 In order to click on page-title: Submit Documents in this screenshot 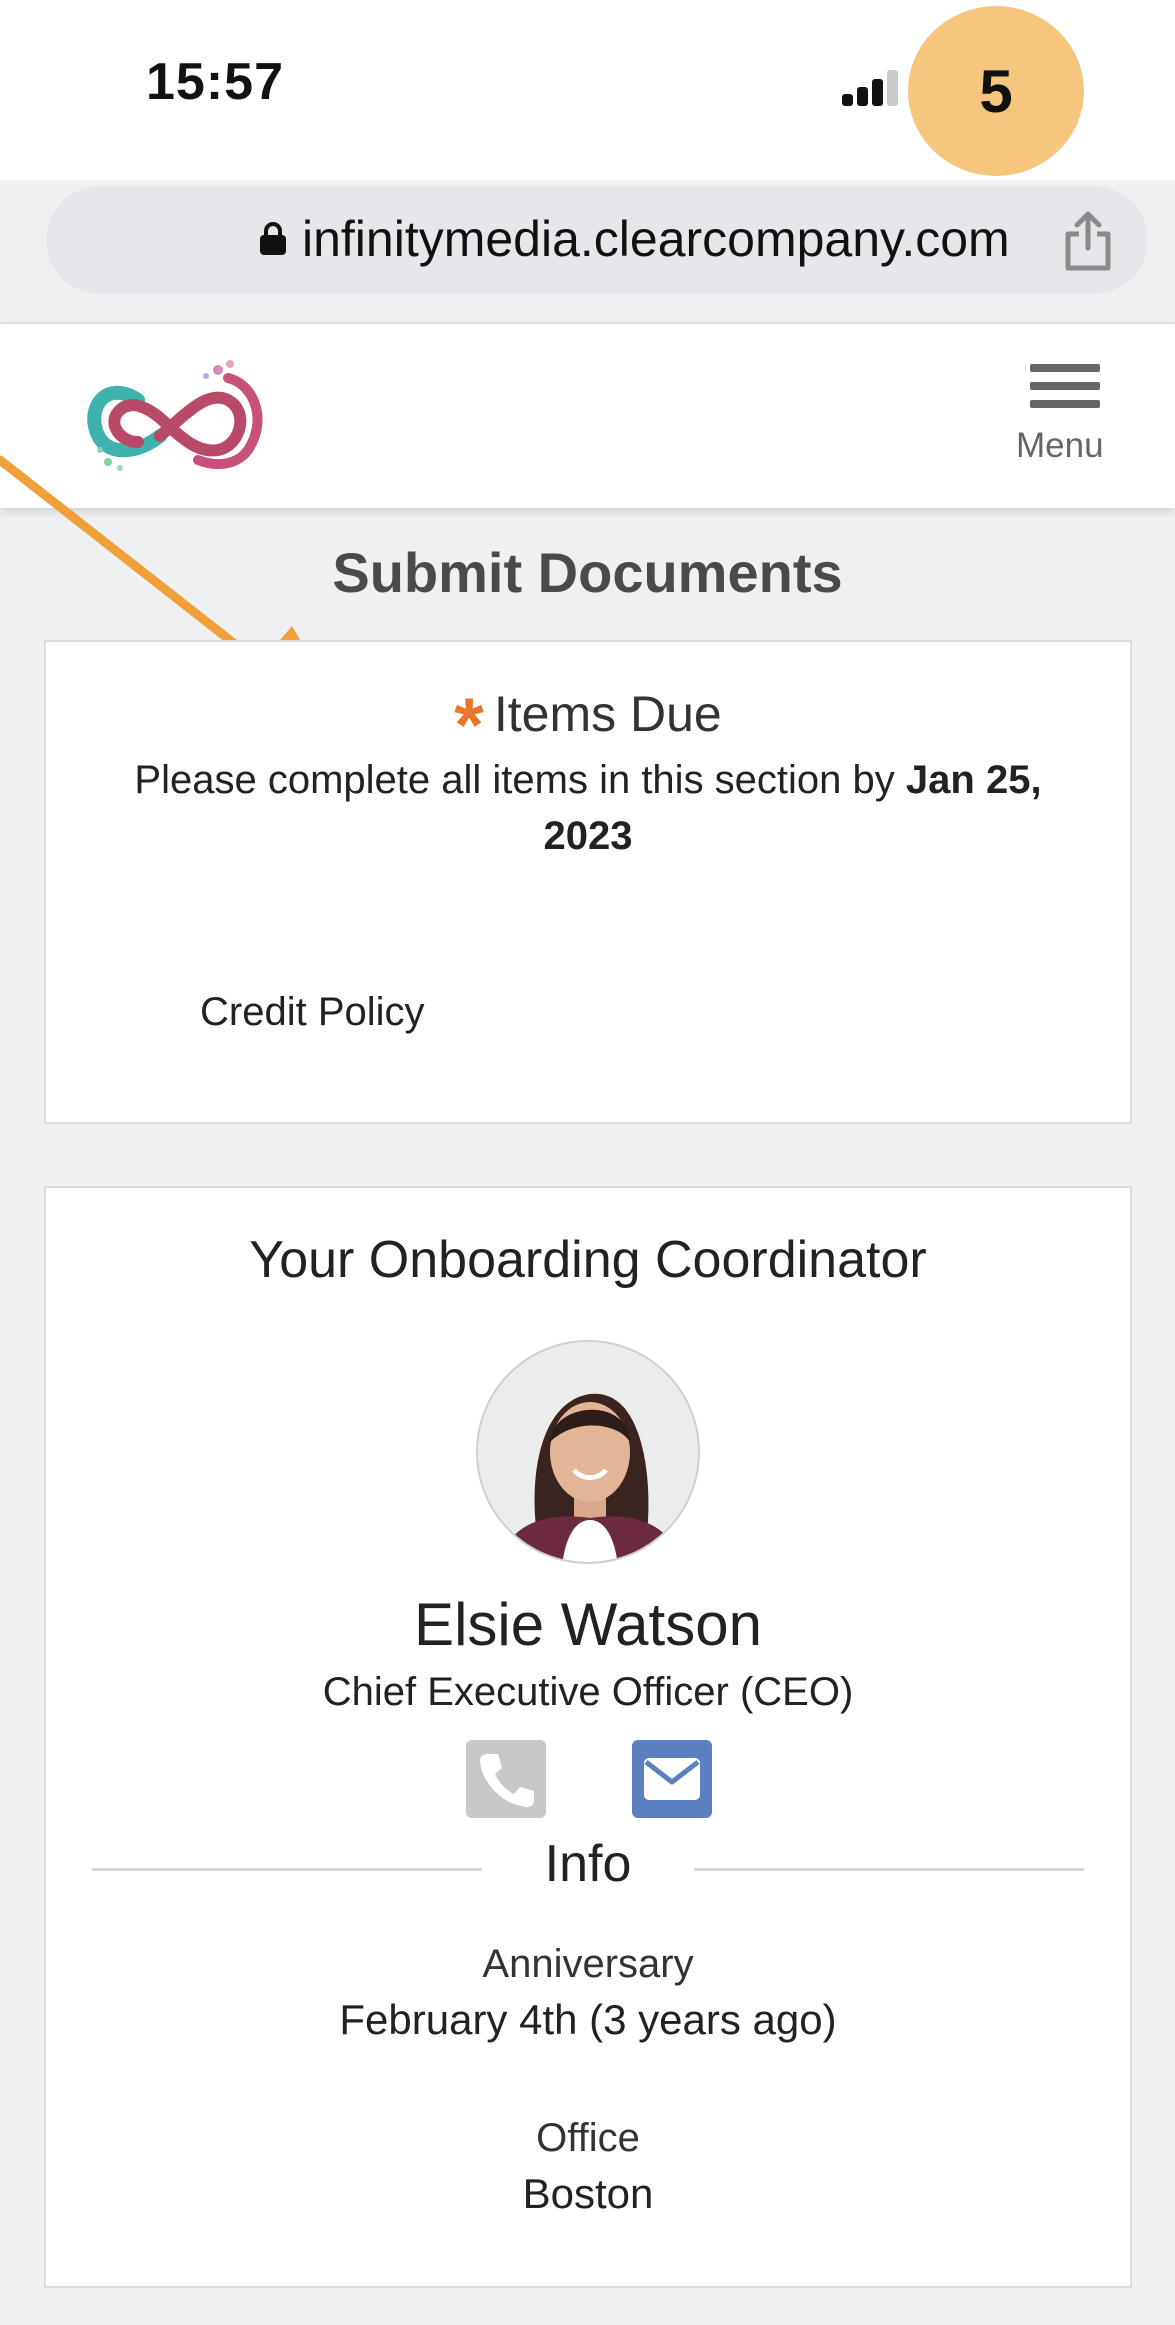, I will do `click(587, 572)`.